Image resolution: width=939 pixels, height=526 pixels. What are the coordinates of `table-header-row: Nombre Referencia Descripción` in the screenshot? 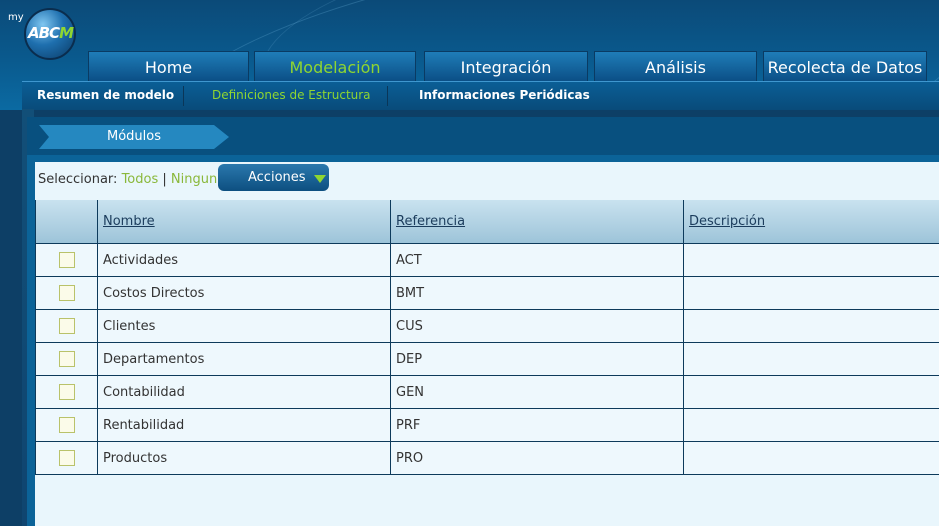 It's located at (487, 222).